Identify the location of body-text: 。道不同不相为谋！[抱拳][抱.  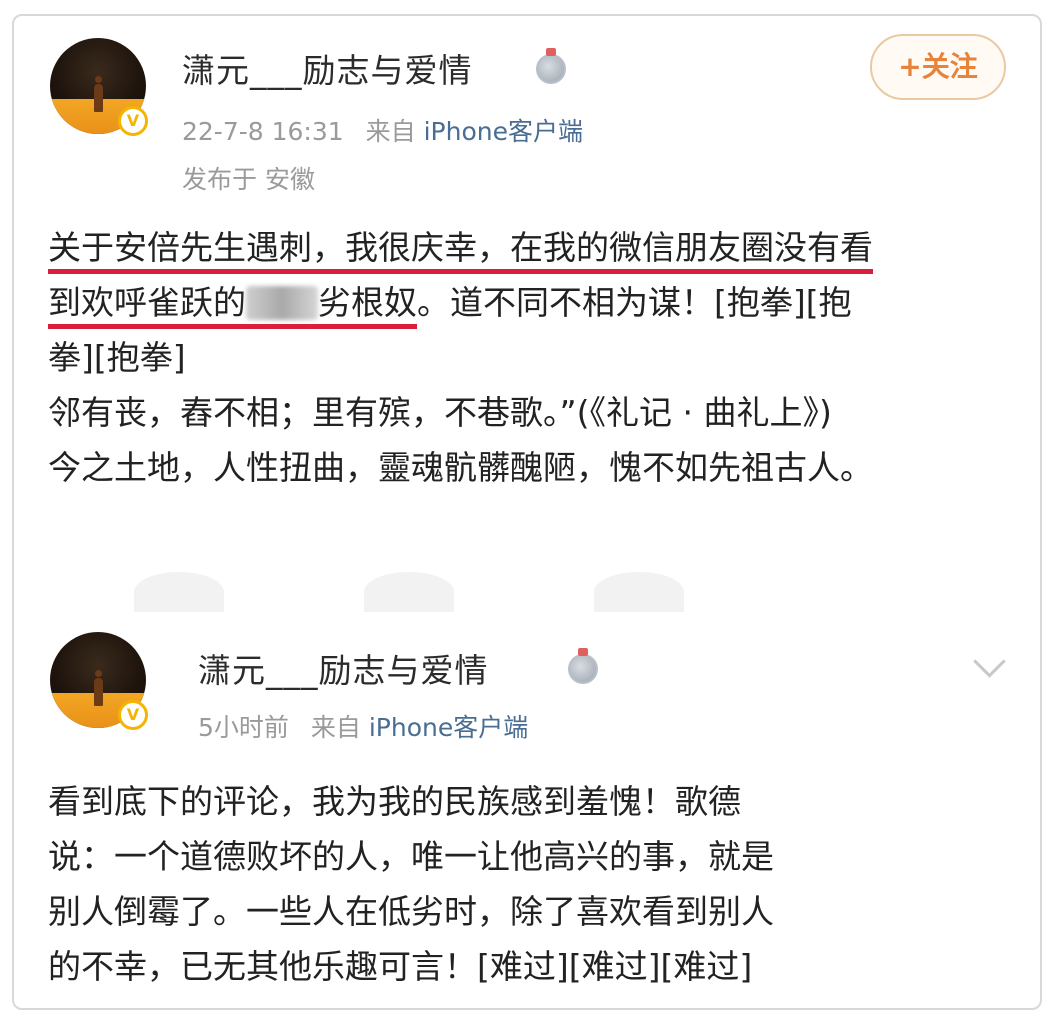
(634, 302).